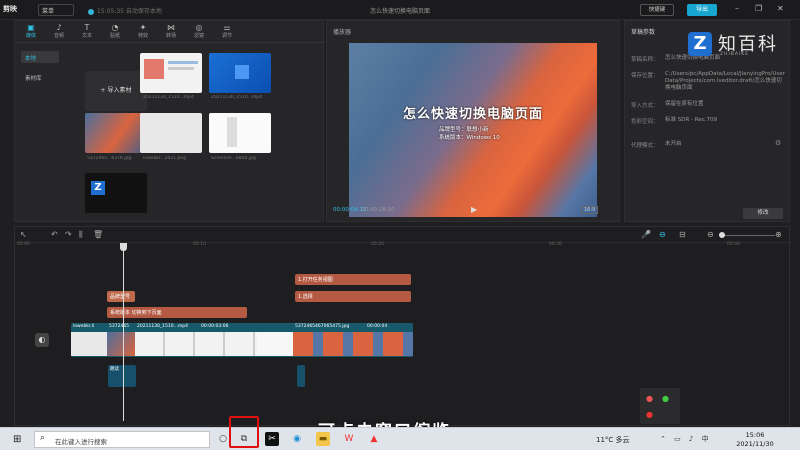  What do you see at coordinates (122, 376) in the screenshot?
I see `audio-clip: 朗读` at bounding box center [122, 376].